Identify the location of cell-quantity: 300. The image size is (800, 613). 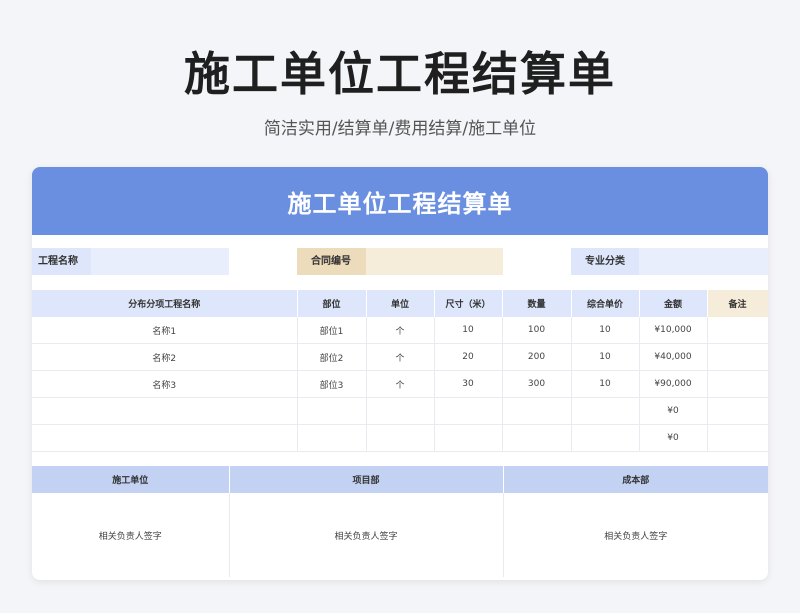
(537, 384).